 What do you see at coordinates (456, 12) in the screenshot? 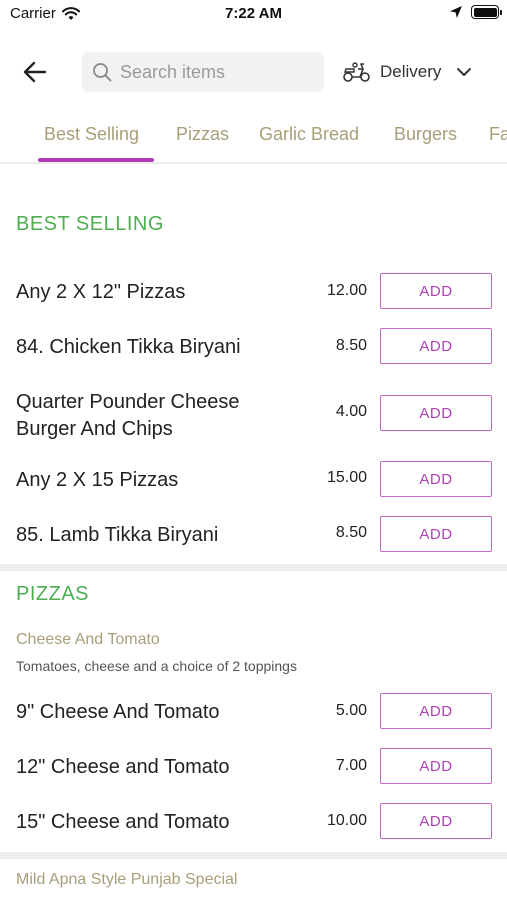
I see `location-arrow-icon` at bounding box center [456, 12].